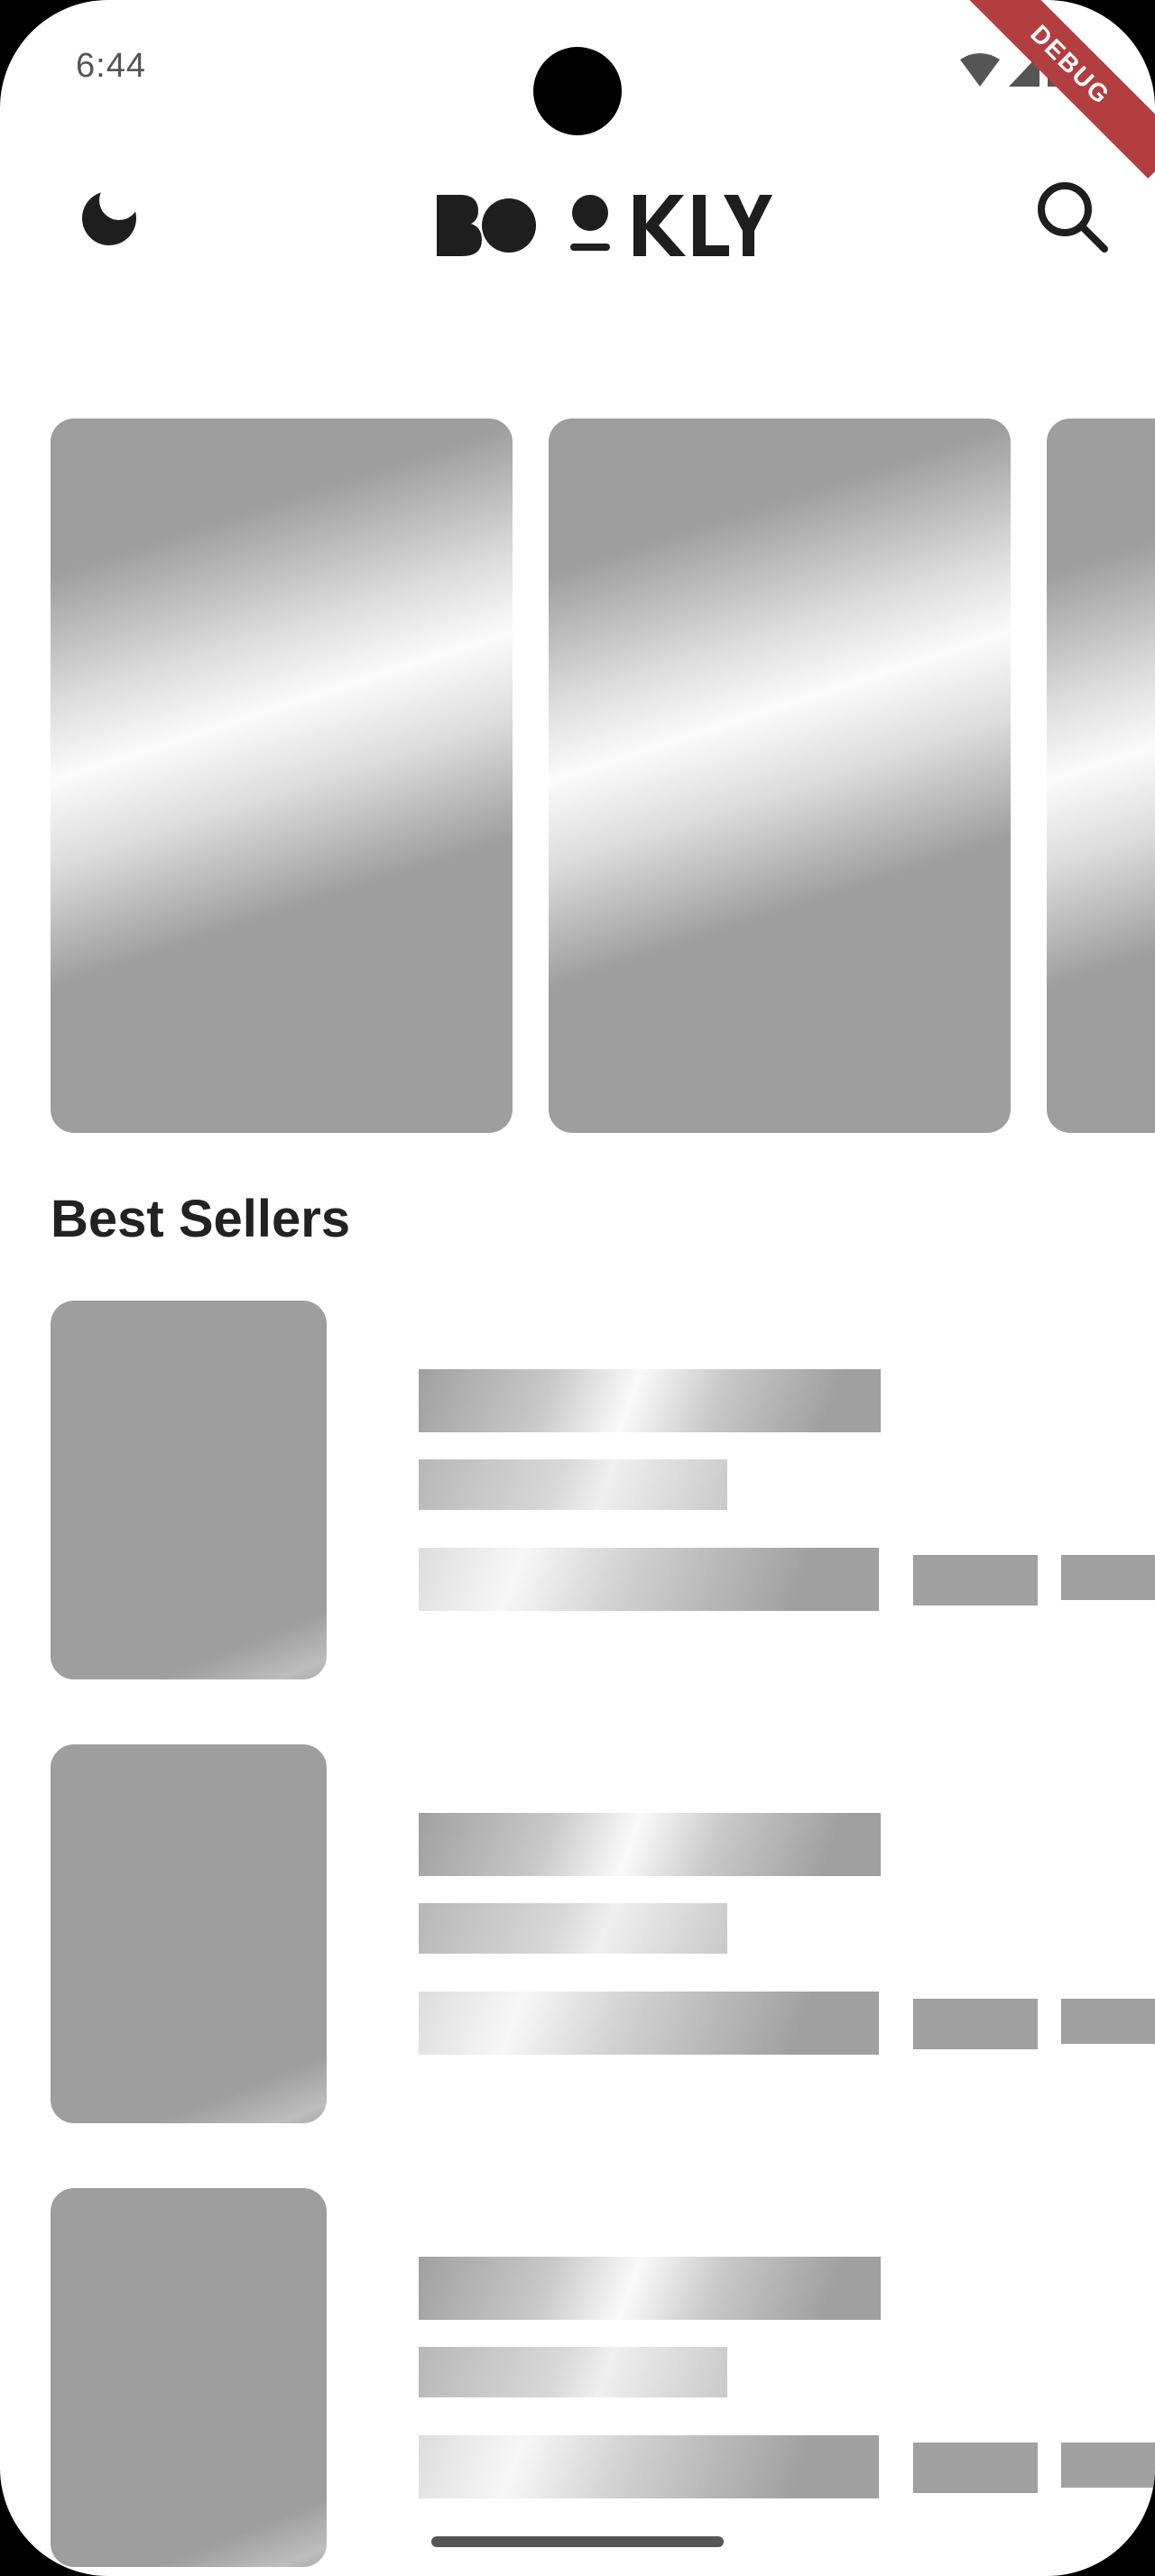 This screenshot has width=1155, height=2576. Describe the element at coordinates (111, 66) in the screenshot. I see `status-time: 6:44` at that location.